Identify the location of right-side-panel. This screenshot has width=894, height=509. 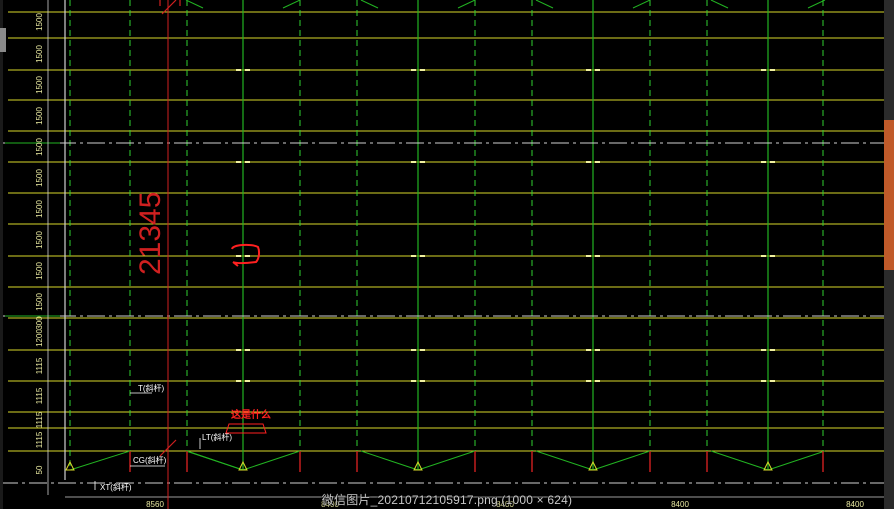
(889, 254).